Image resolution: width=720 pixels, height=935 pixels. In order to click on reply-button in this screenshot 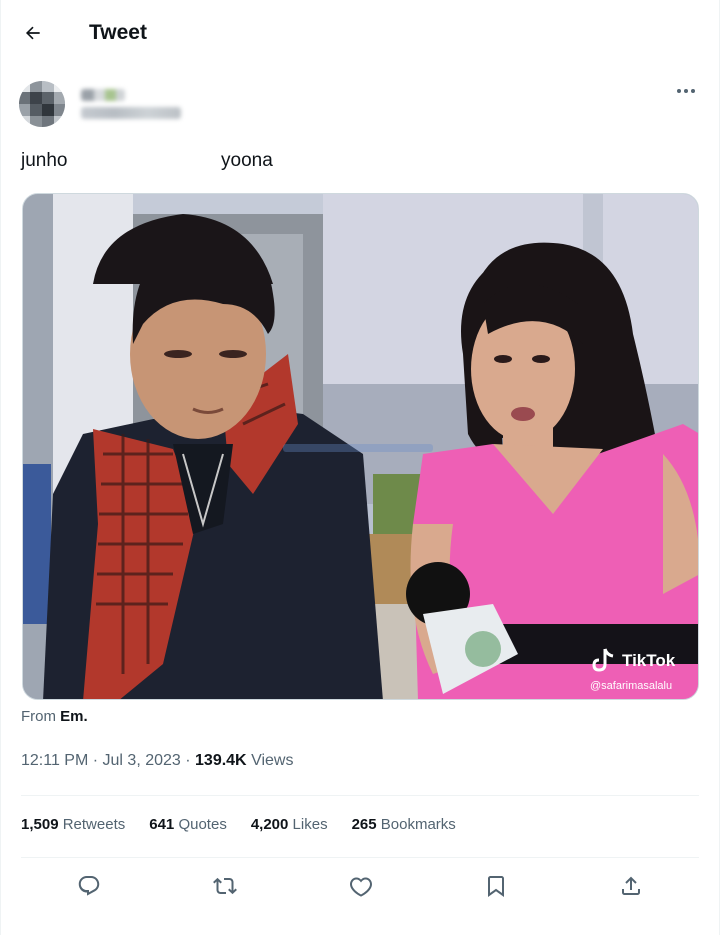, I will do `click(89, 886)`.